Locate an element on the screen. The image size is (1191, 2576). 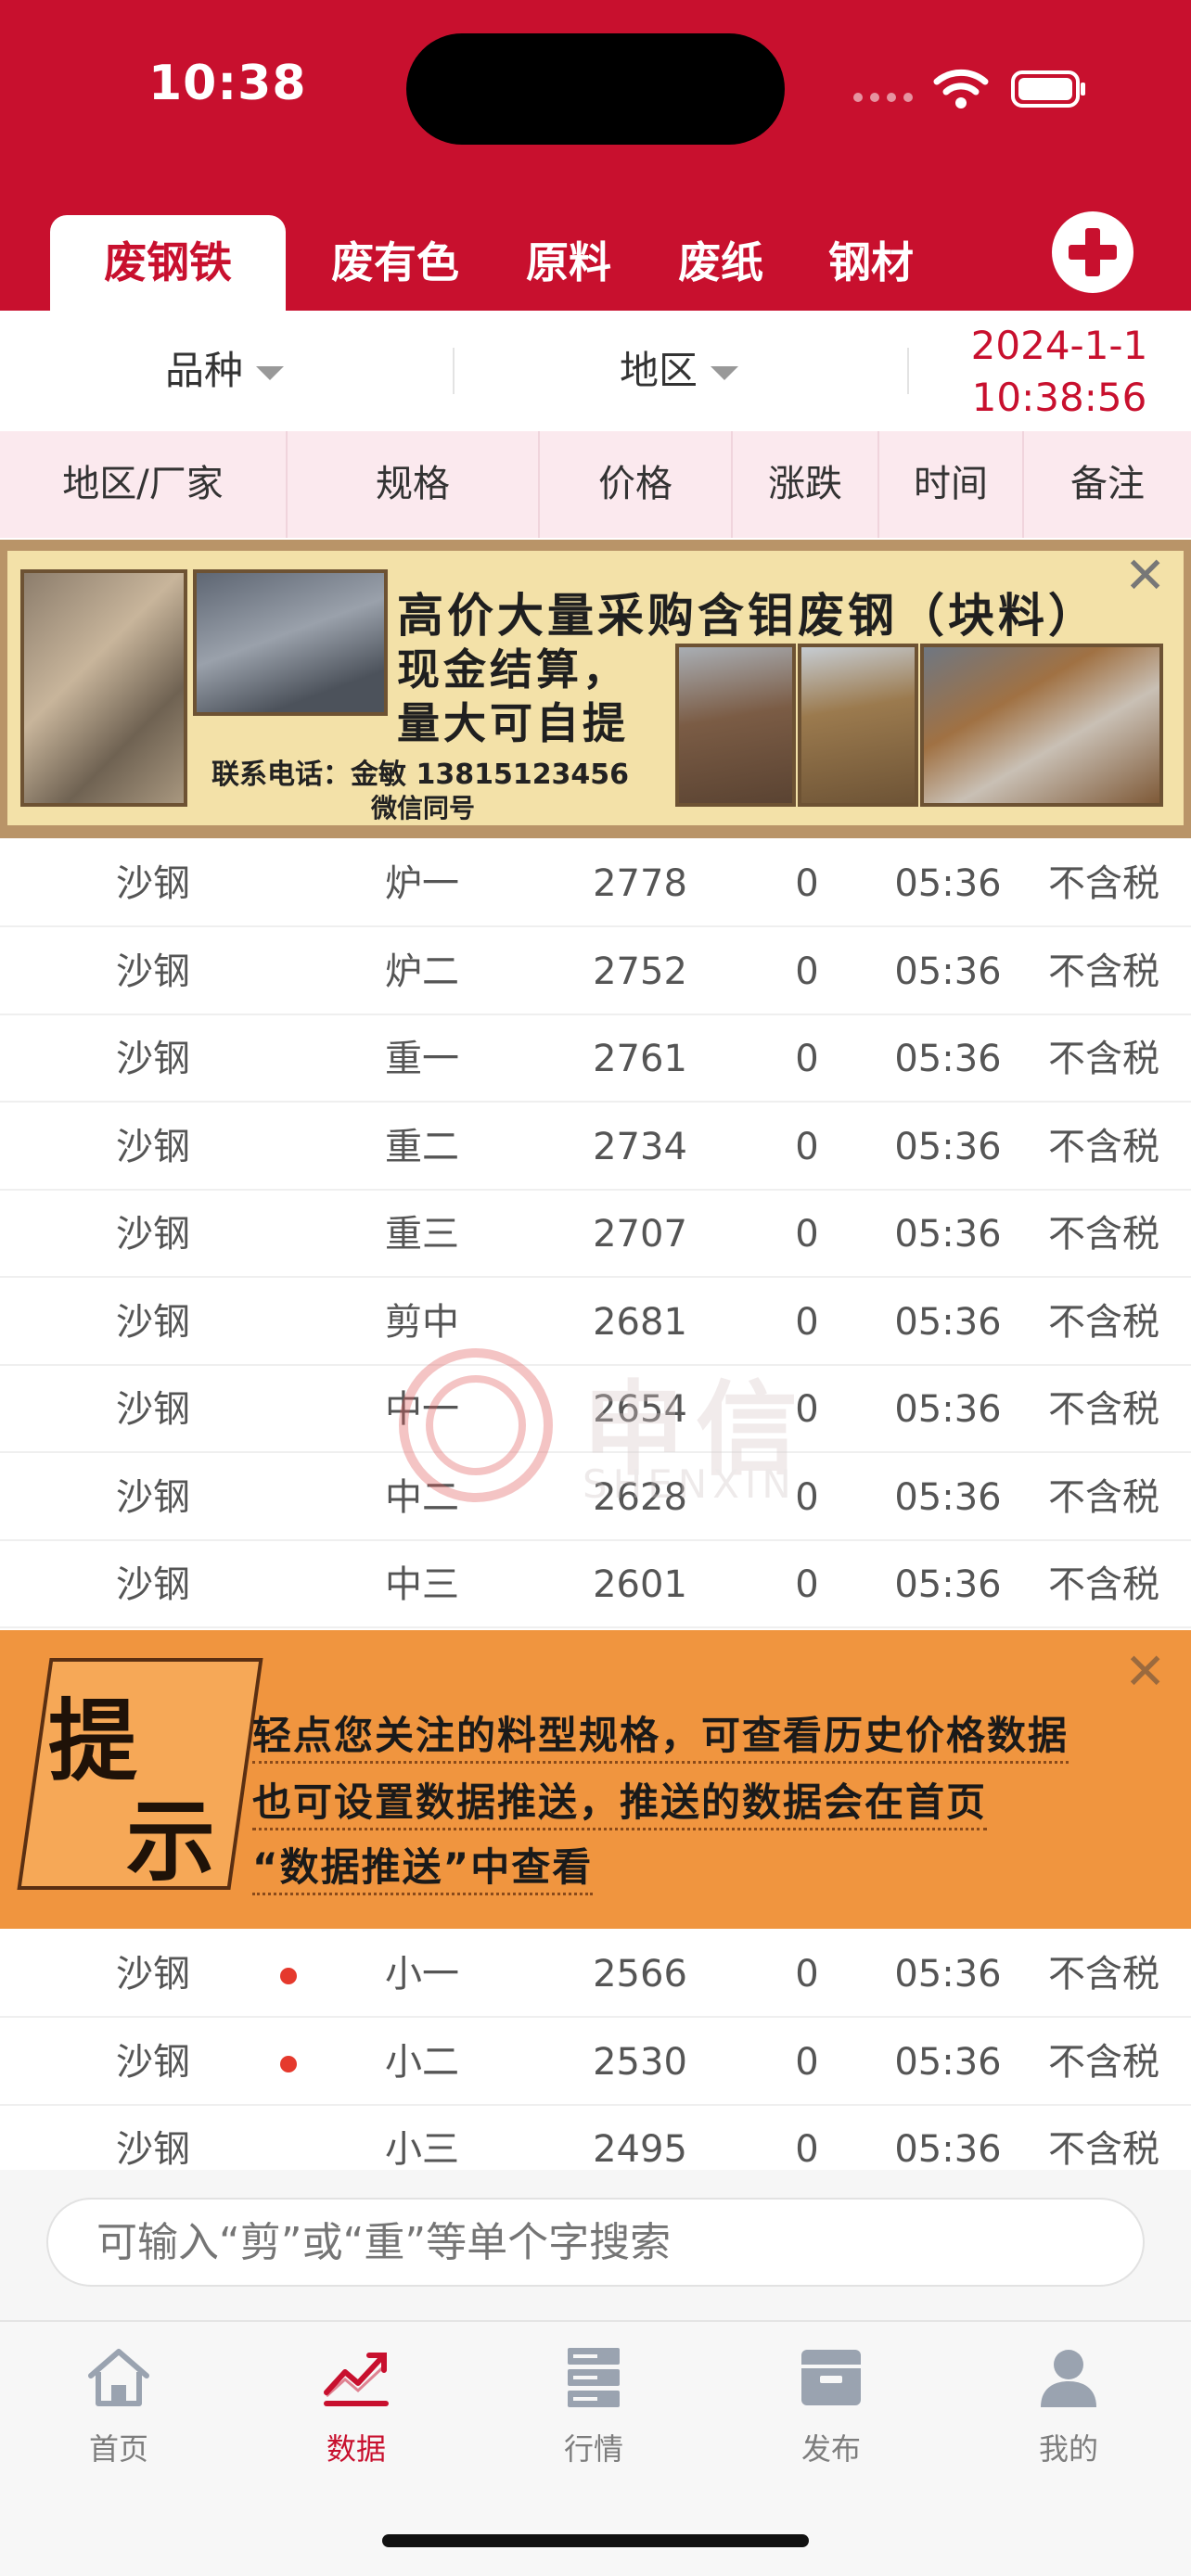
cell-price: 2601 is located at coordinates (640, 1585).